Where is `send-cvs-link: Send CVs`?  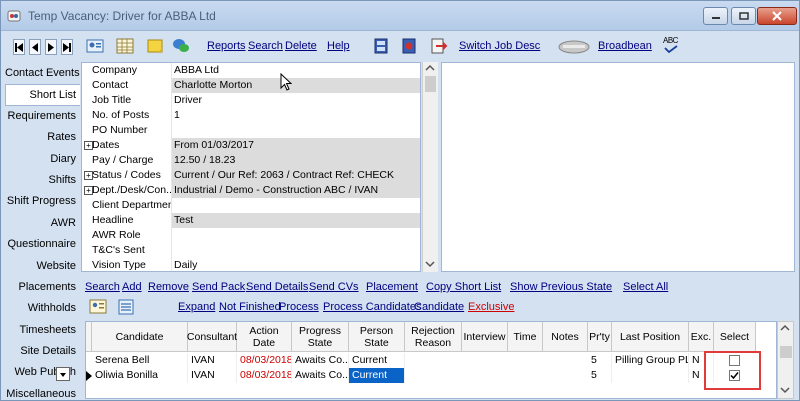 send-cvs-link: Send CVs is located at coordinates (334, 287).